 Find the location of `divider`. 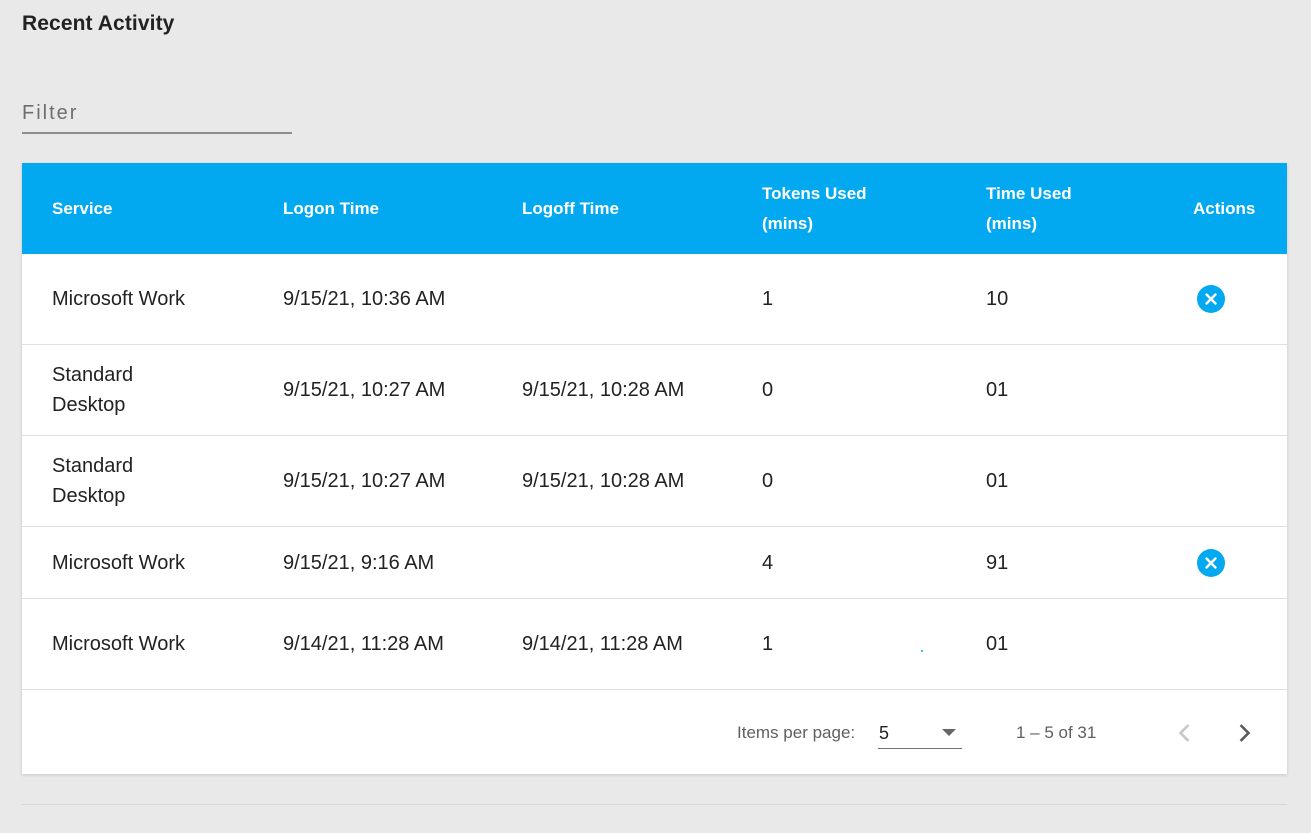

divider is located at coordinates (654, 804).